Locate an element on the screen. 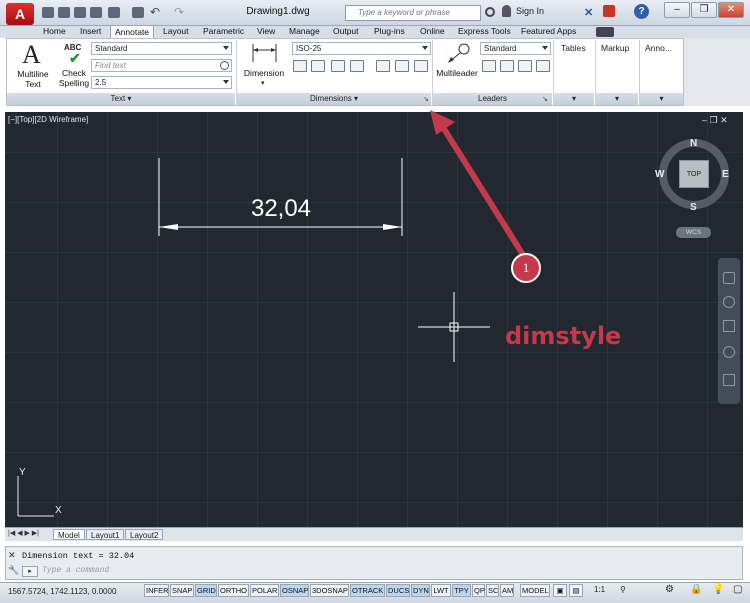 This screenshot has height=603, width=750. status-toggle-ducs: DUCS is located at coordinates (398, 590).